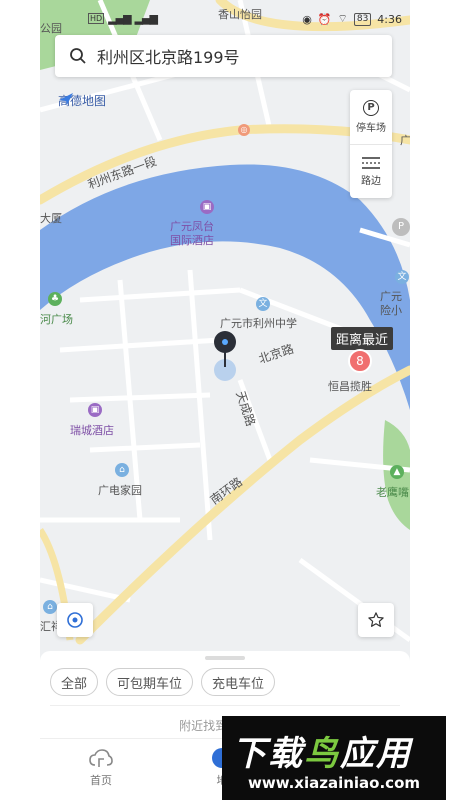 The image size is (450, 800). I want to click on filter-chips: 全部 可包期车位 充电车位, so click(163, 682).